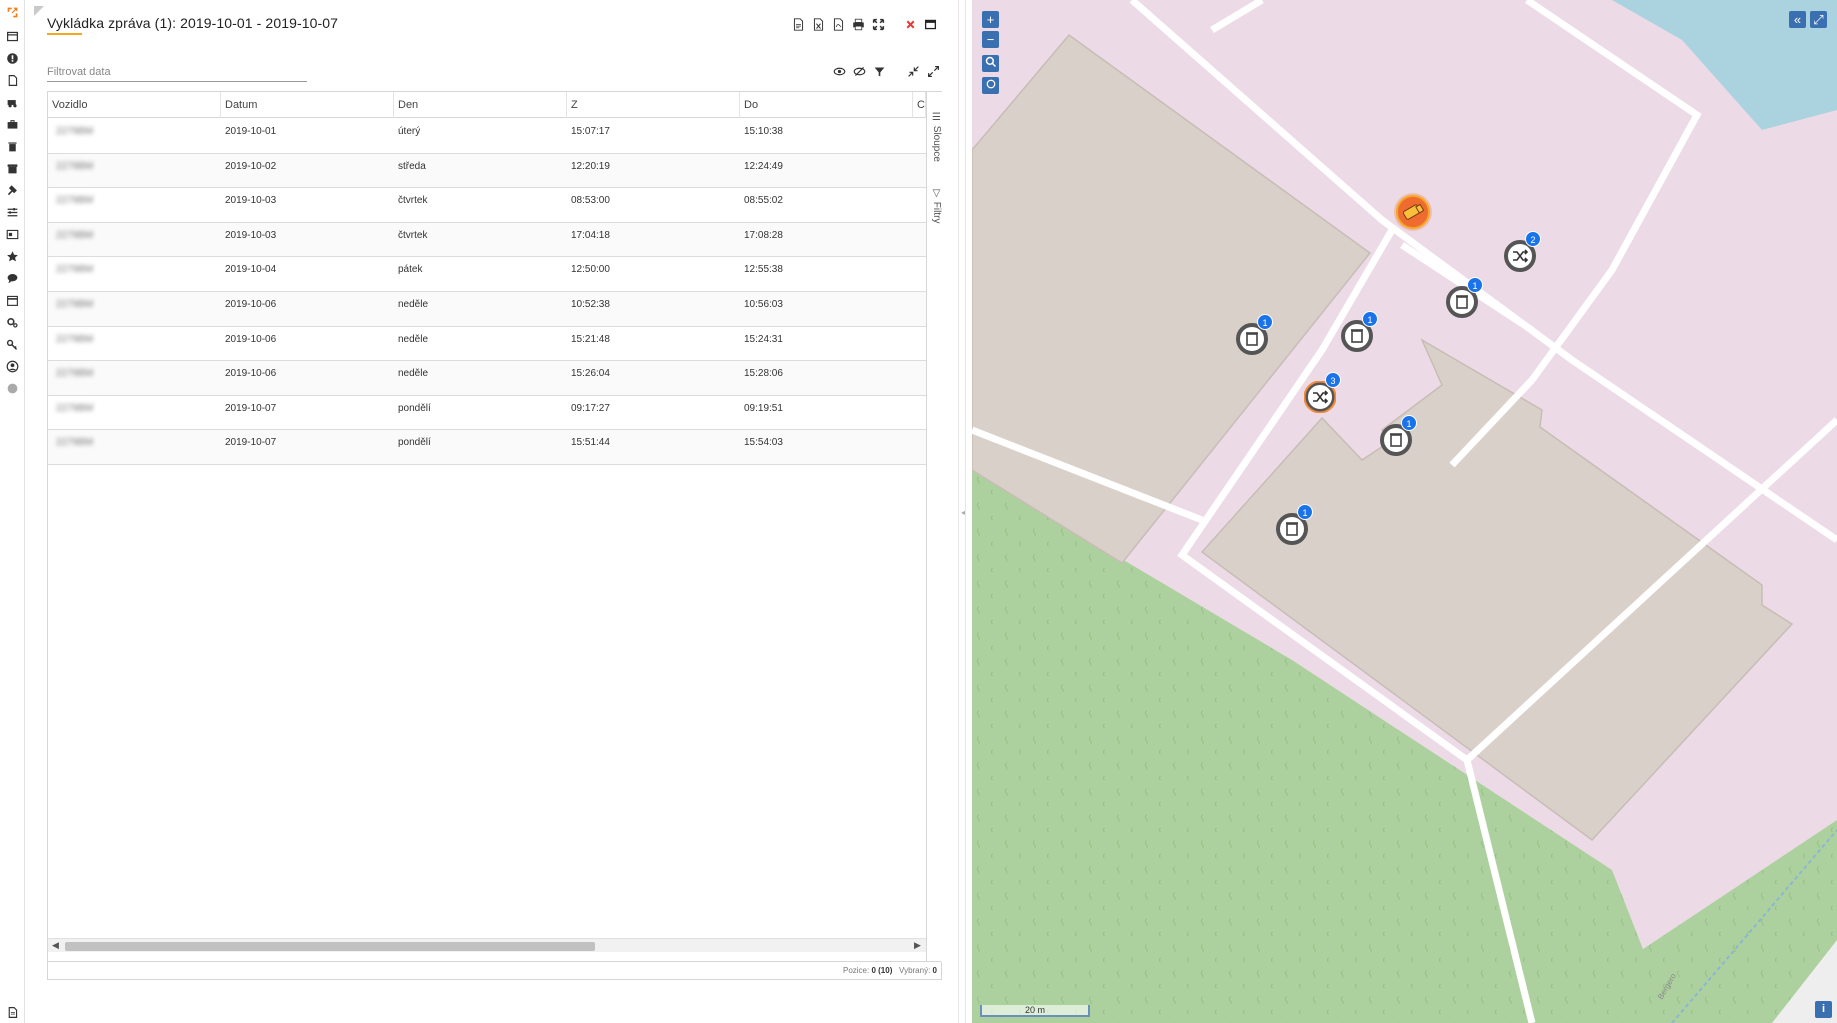 Image resolution: width=1837 pixels, height=1023 pixels. I want to click on vehicle-marker, so click(1413, 212).